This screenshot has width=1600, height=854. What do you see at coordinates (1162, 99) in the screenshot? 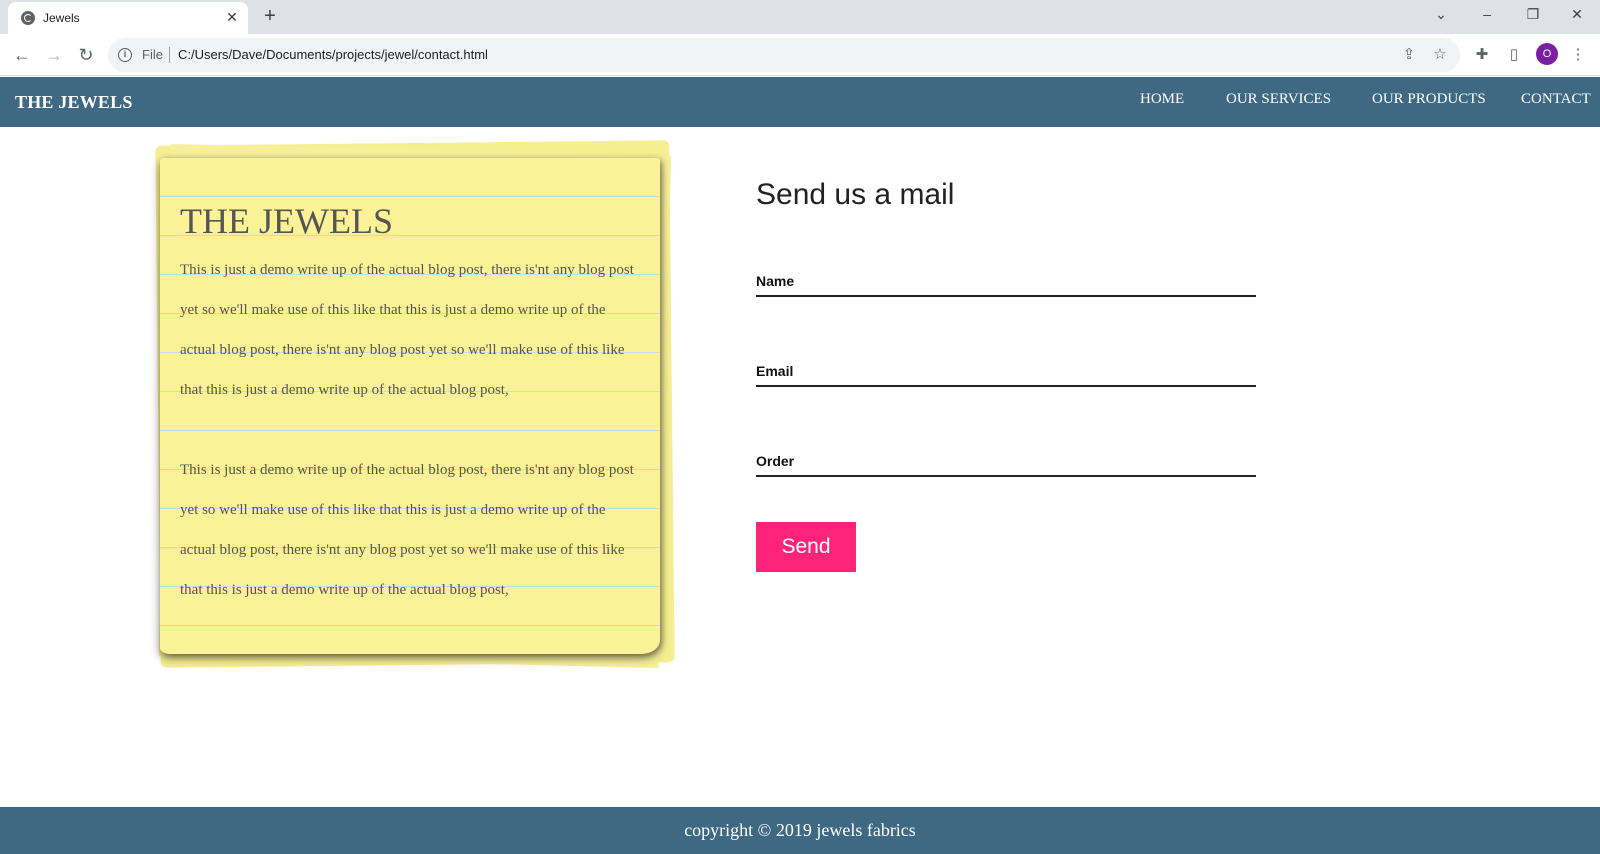
I see `nav-home: HOME` at bounding box center [1162, 99].